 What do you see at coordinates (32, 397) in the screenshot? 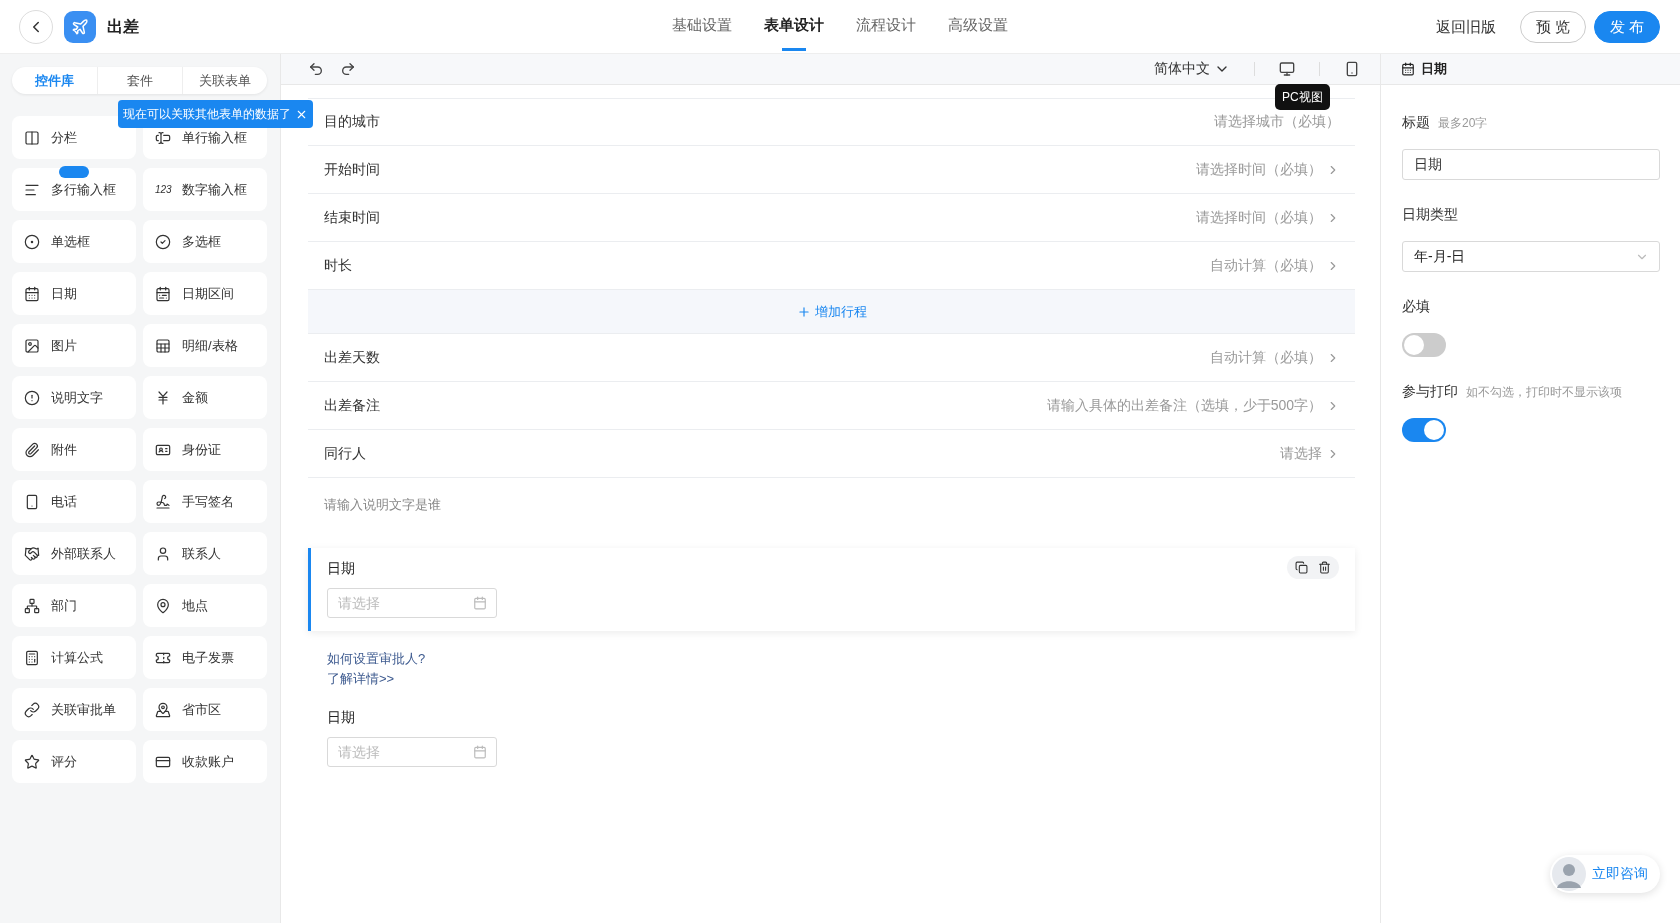
I see `exclamation-circle-icon` at bounding box center [32, 397].